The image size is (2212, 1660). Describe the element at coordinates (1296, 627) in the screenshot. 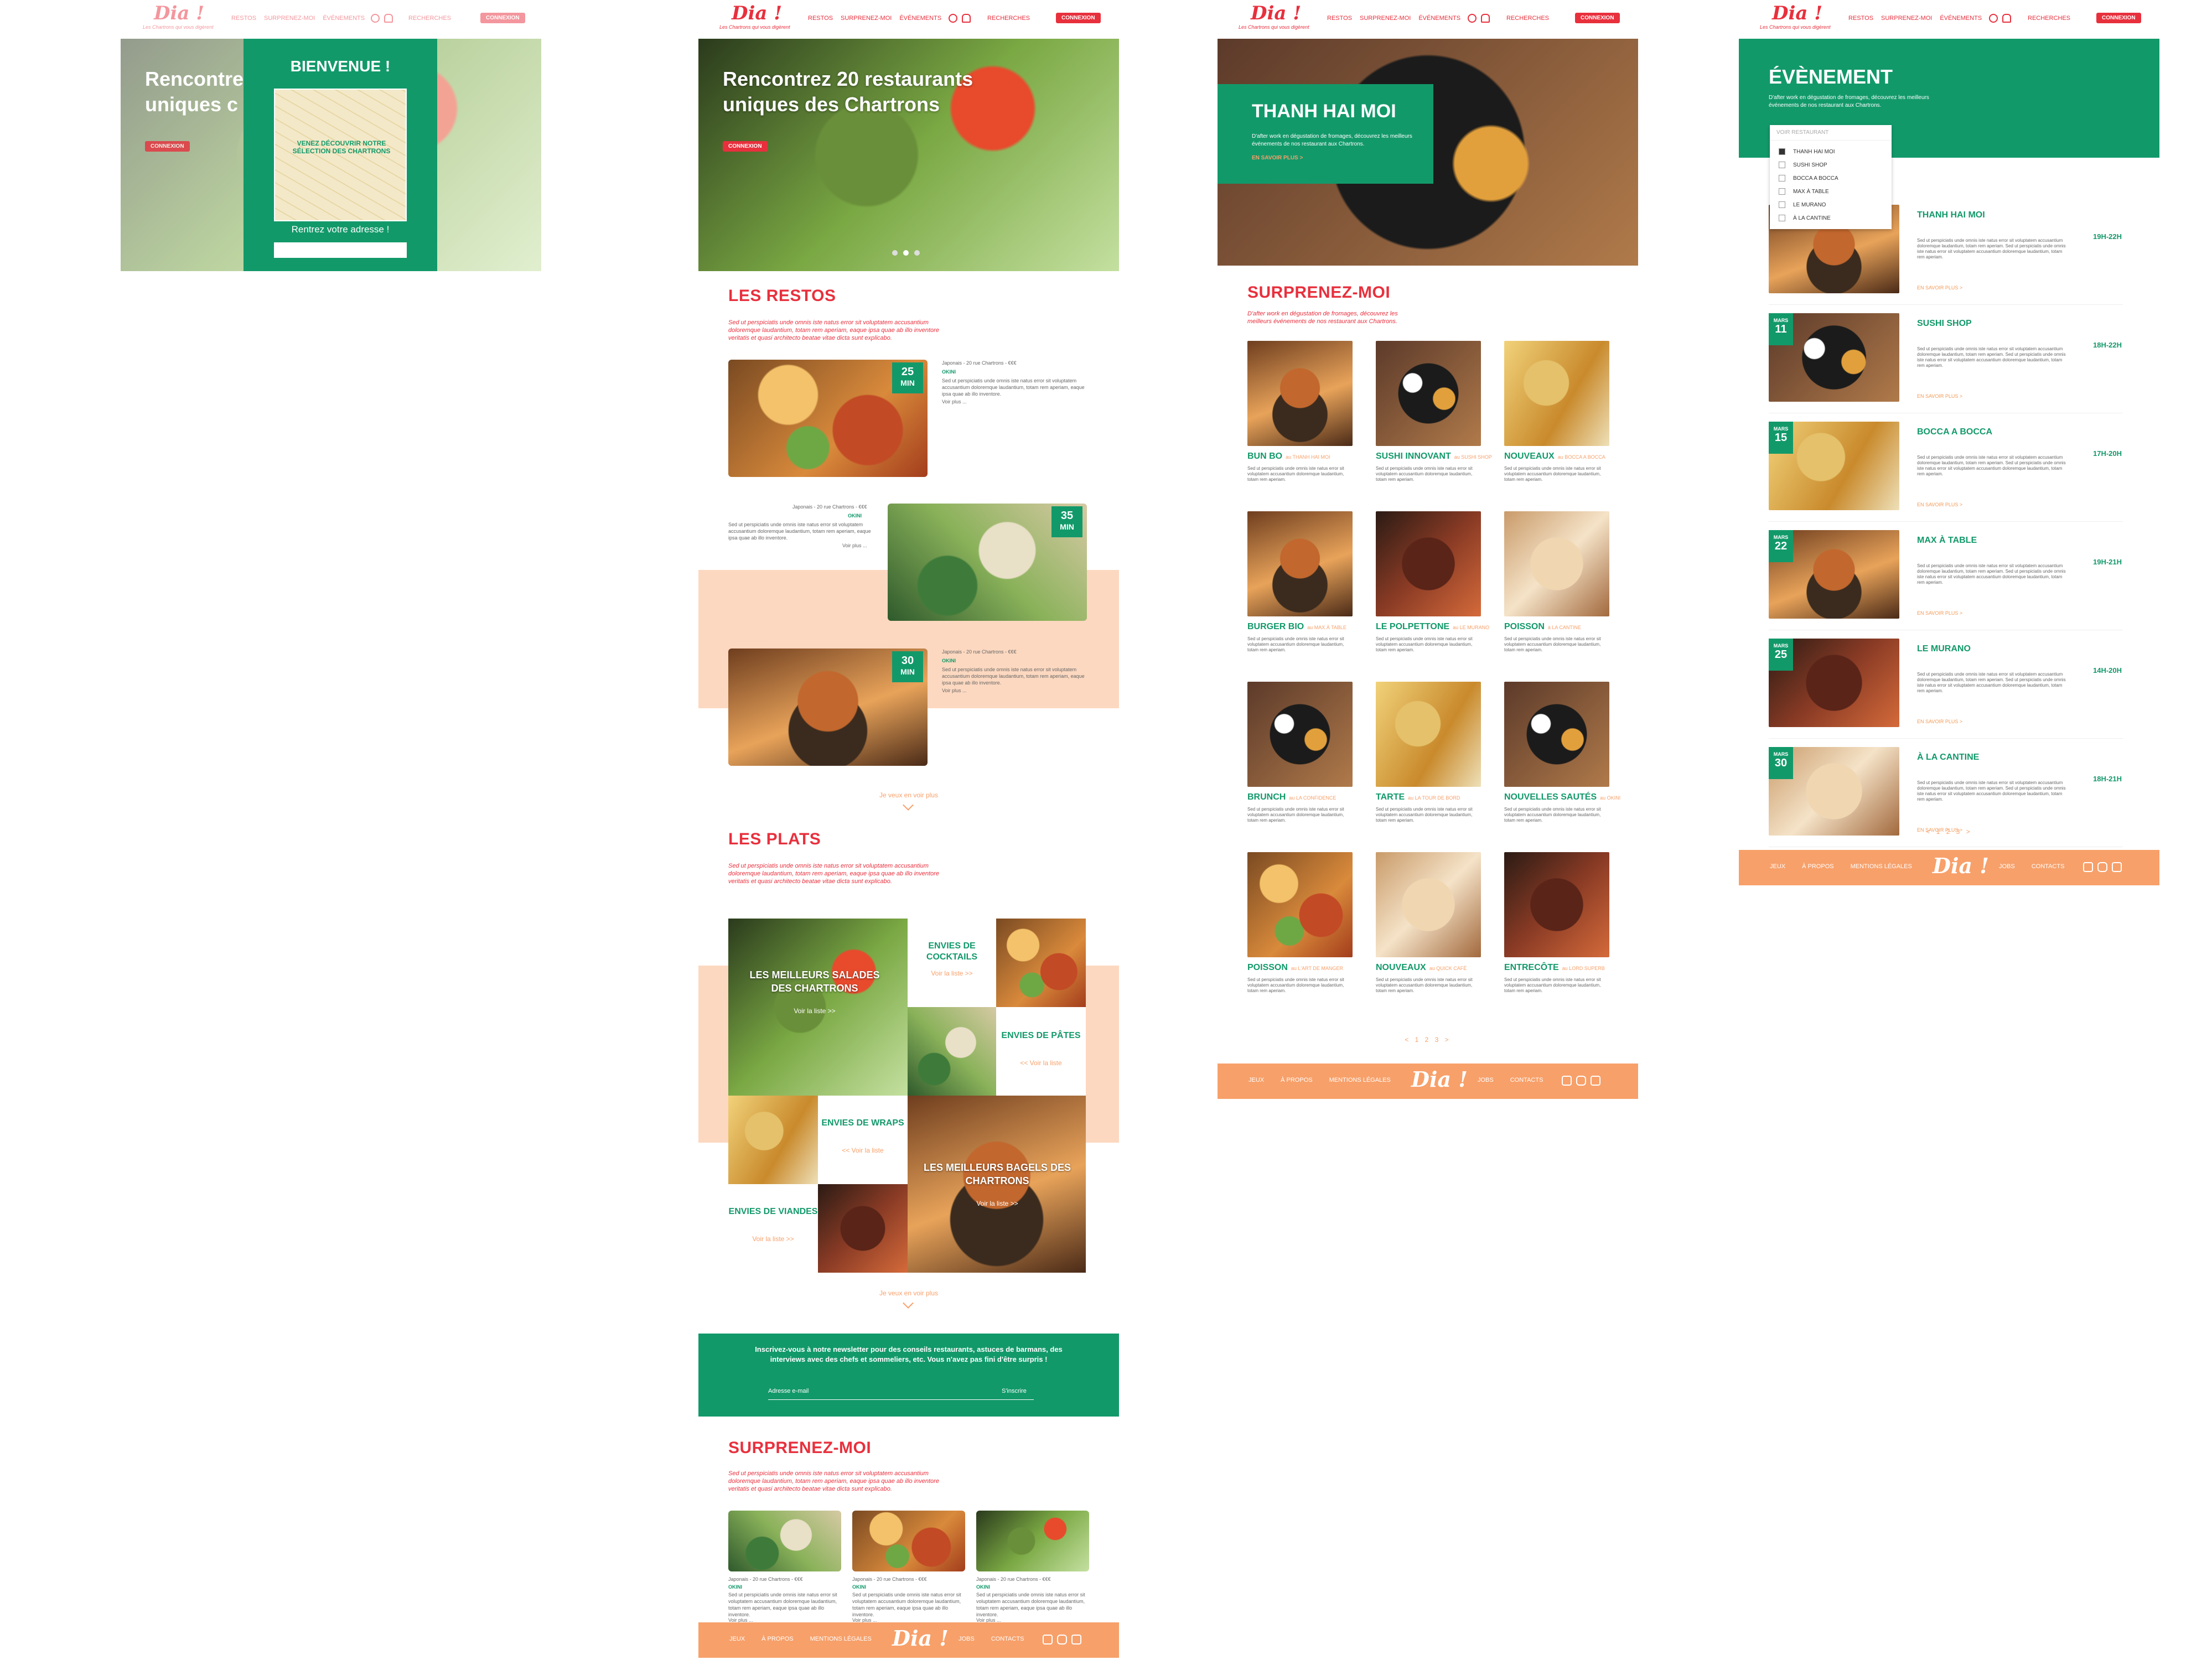

I see `dish-name: BURGER BIO au MAX À TABLE` at that location.